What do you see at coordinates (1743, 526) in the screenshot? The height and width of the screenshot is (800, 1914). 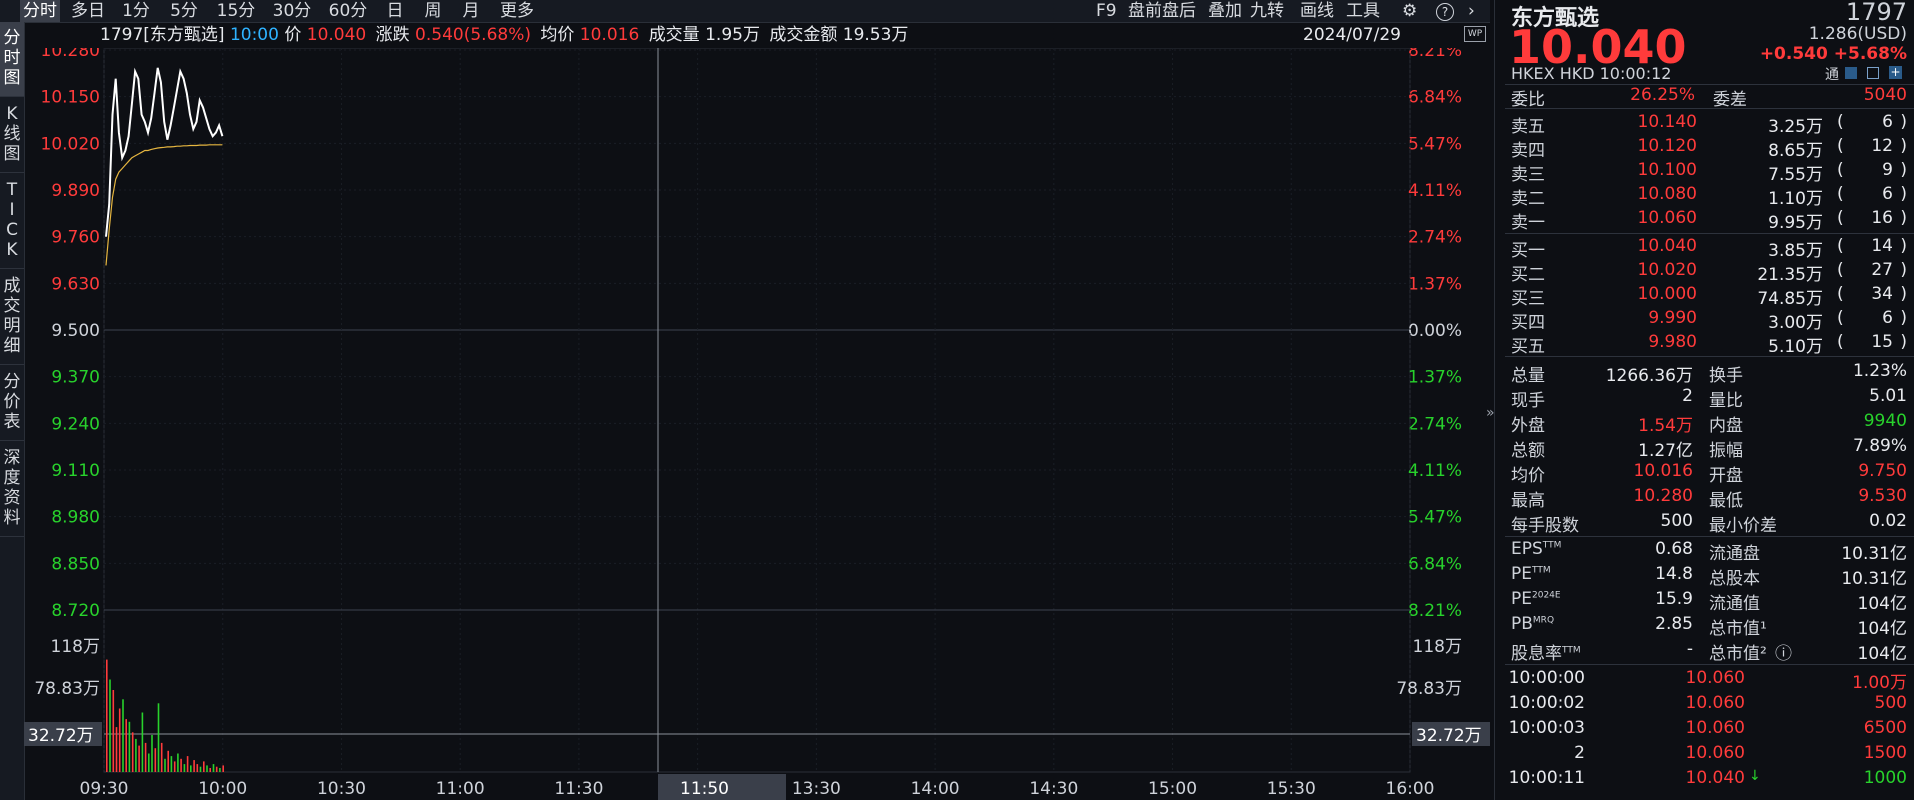 I see `stat-label-2: 最小价差` at bounding box center [1743, 526].